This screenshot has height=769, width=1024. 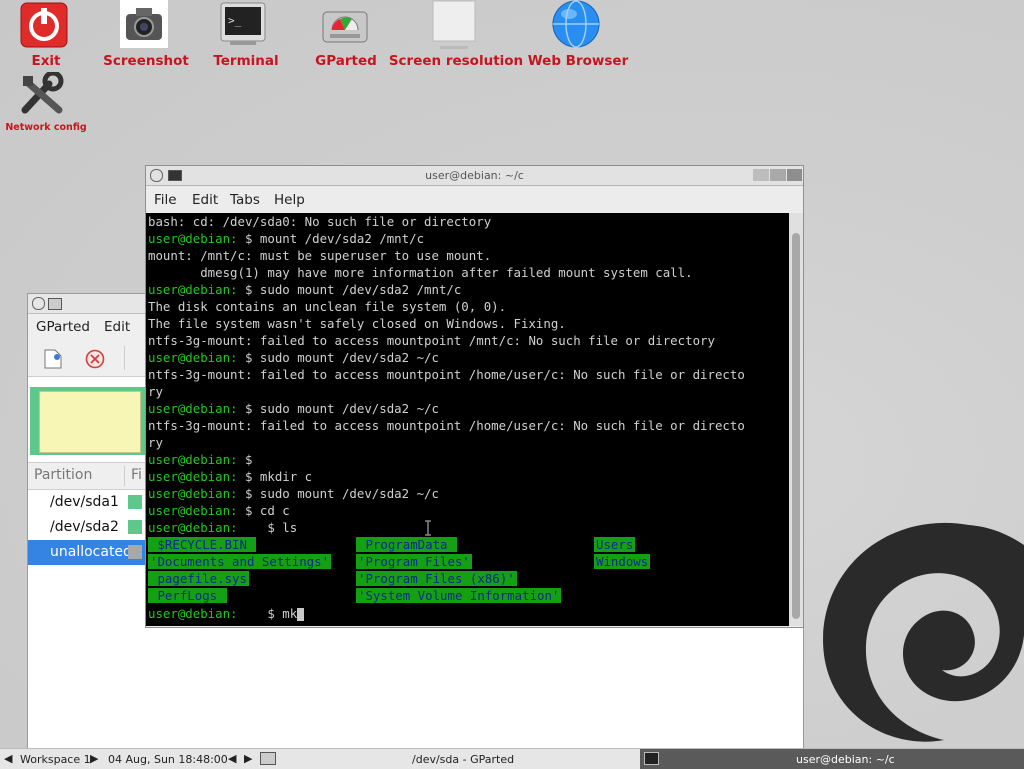 What do you see at coordinates (578, 61) in the screenshot?
I see `desktop-icon-label: Web Browser` at bounding box center [578, 61].